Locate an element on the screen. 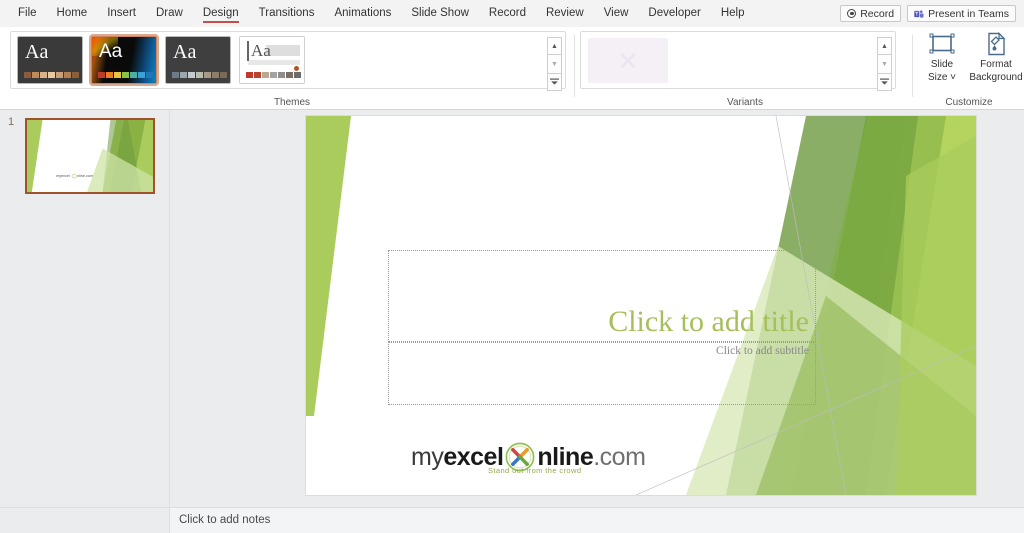 The height and width of the screenshot is (533, 1024). slide-thumbnail-1: myexcel nline.com is located at coordinates (90, 156).